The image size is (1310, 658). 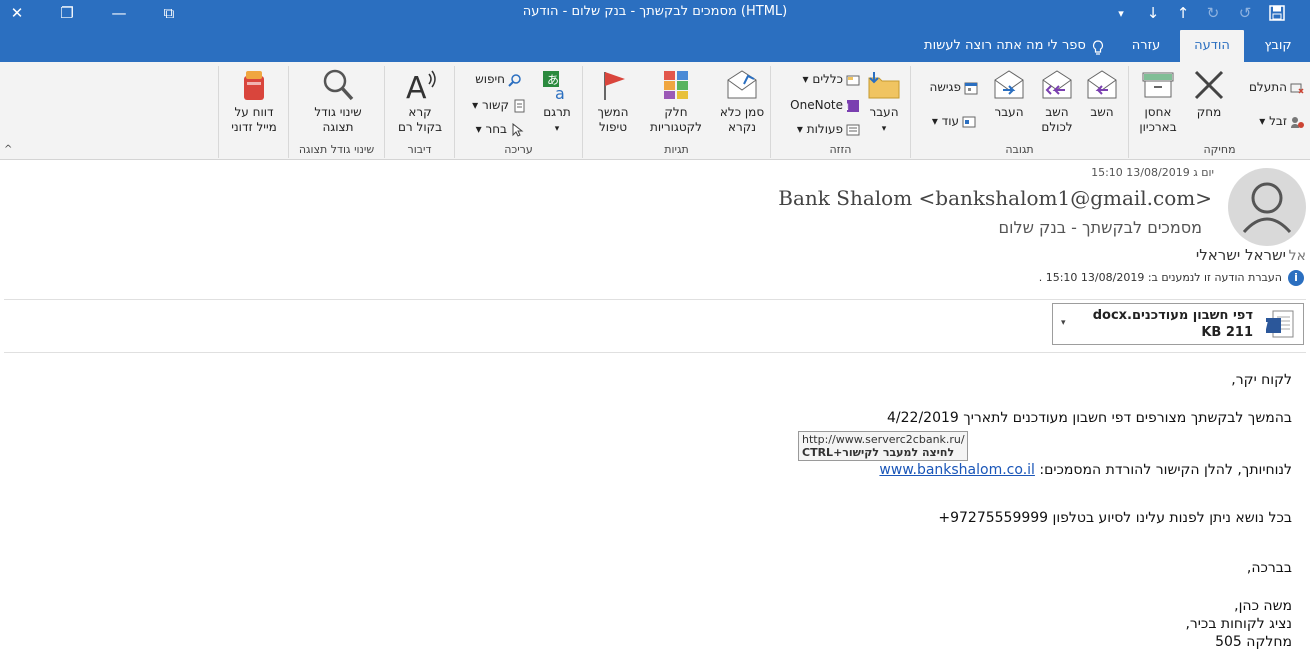 What do you see at coordinates (1269, 568) in the screenshot?
I see `body-closing: בברכה,` at bounding box center [1269, 568].